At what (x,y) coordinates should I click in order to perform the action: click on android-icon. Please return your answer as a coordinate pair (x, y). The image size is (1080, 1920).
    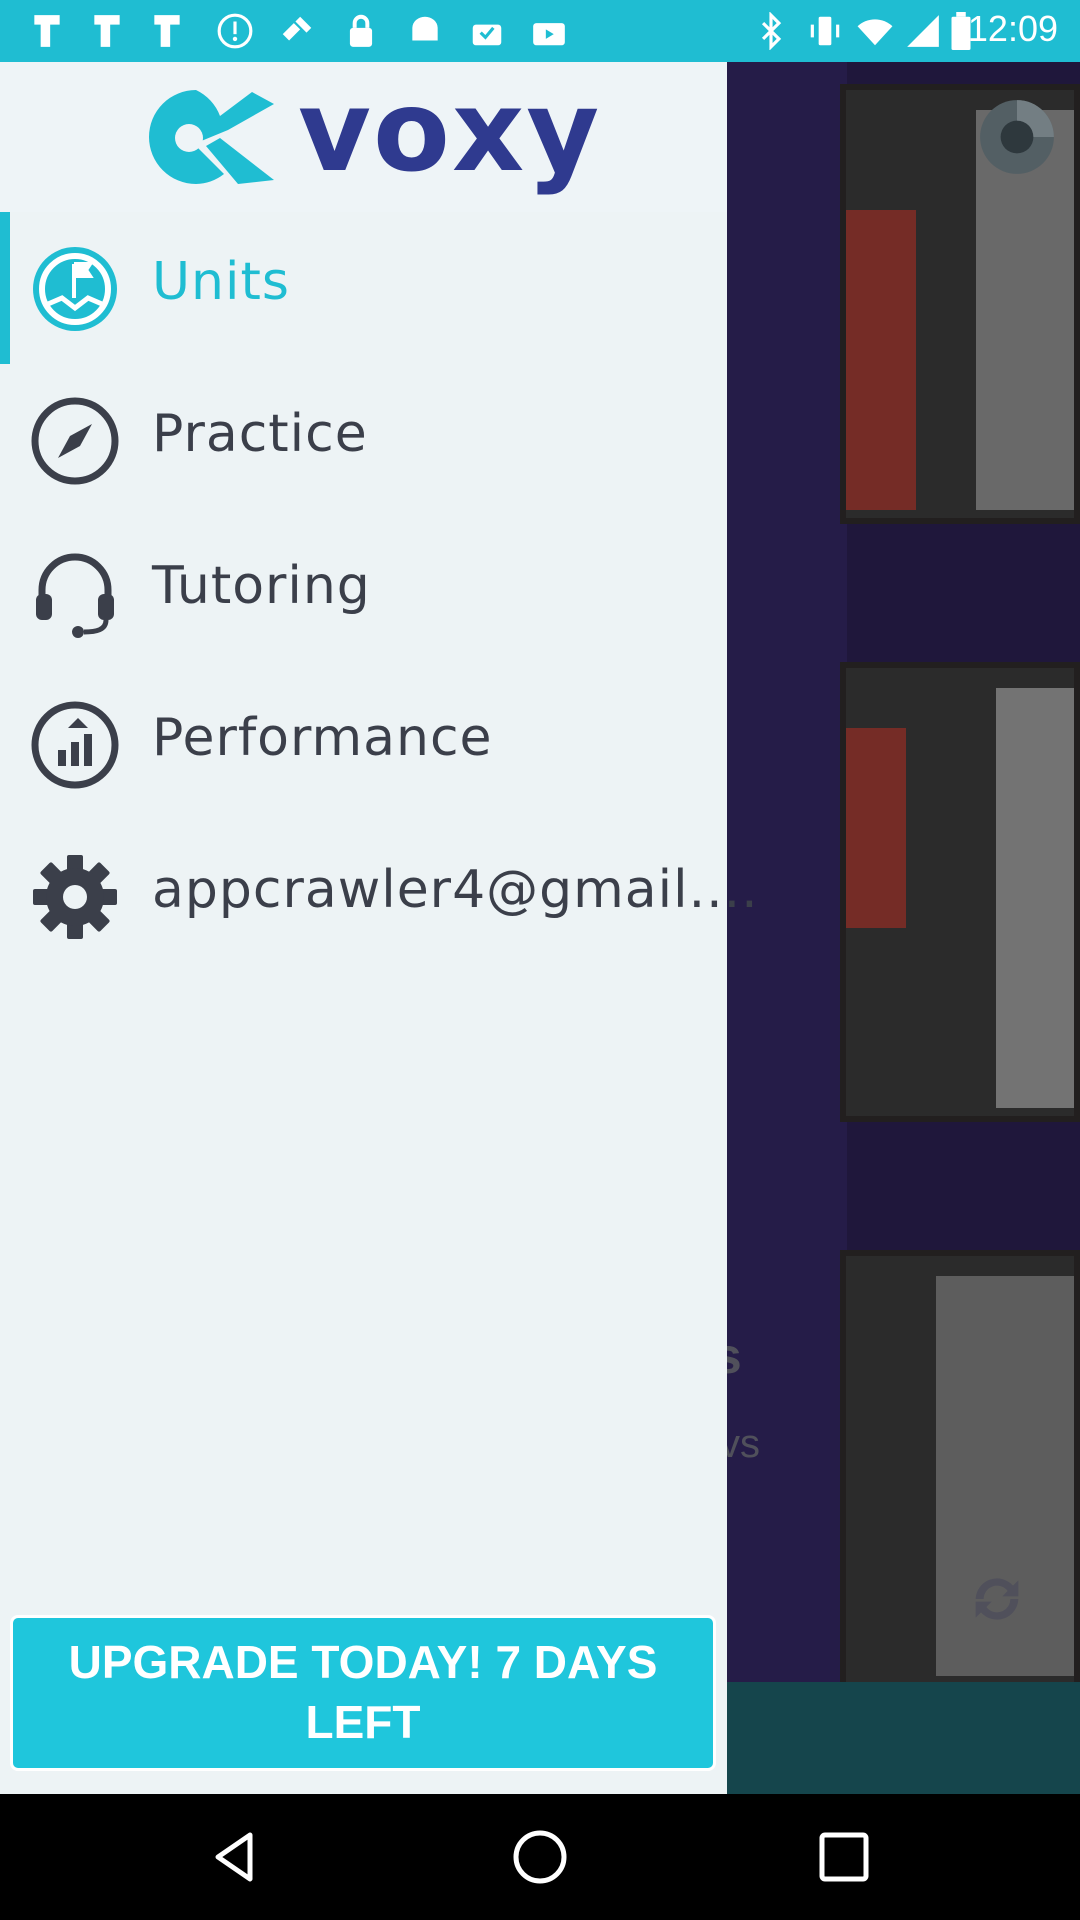
    Looking at the image, I should click on (425, 28).